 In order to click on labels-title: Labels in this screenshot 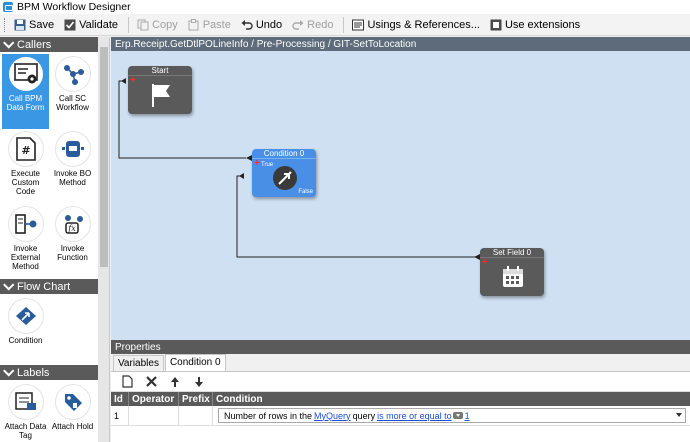, I will do `click(33, 372)`.